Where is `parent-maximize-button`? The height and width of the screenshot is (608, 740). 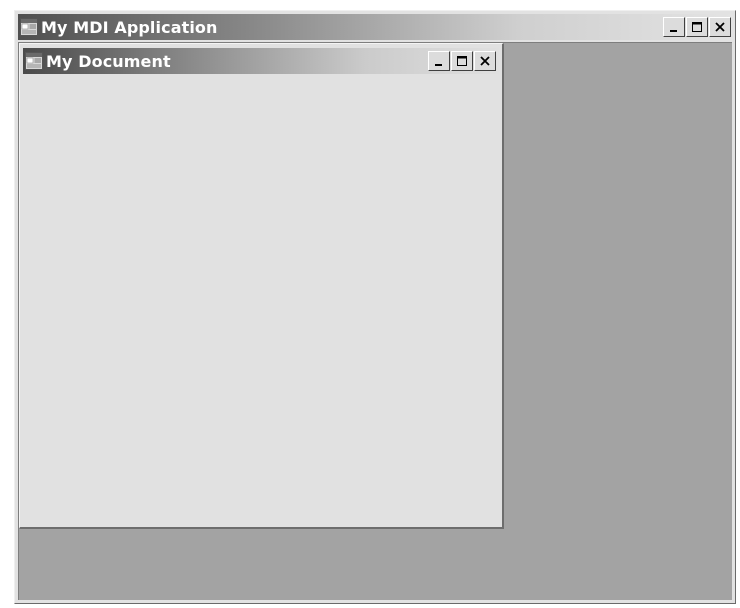 parent-maximize-button is located at coordinates (697, 27).